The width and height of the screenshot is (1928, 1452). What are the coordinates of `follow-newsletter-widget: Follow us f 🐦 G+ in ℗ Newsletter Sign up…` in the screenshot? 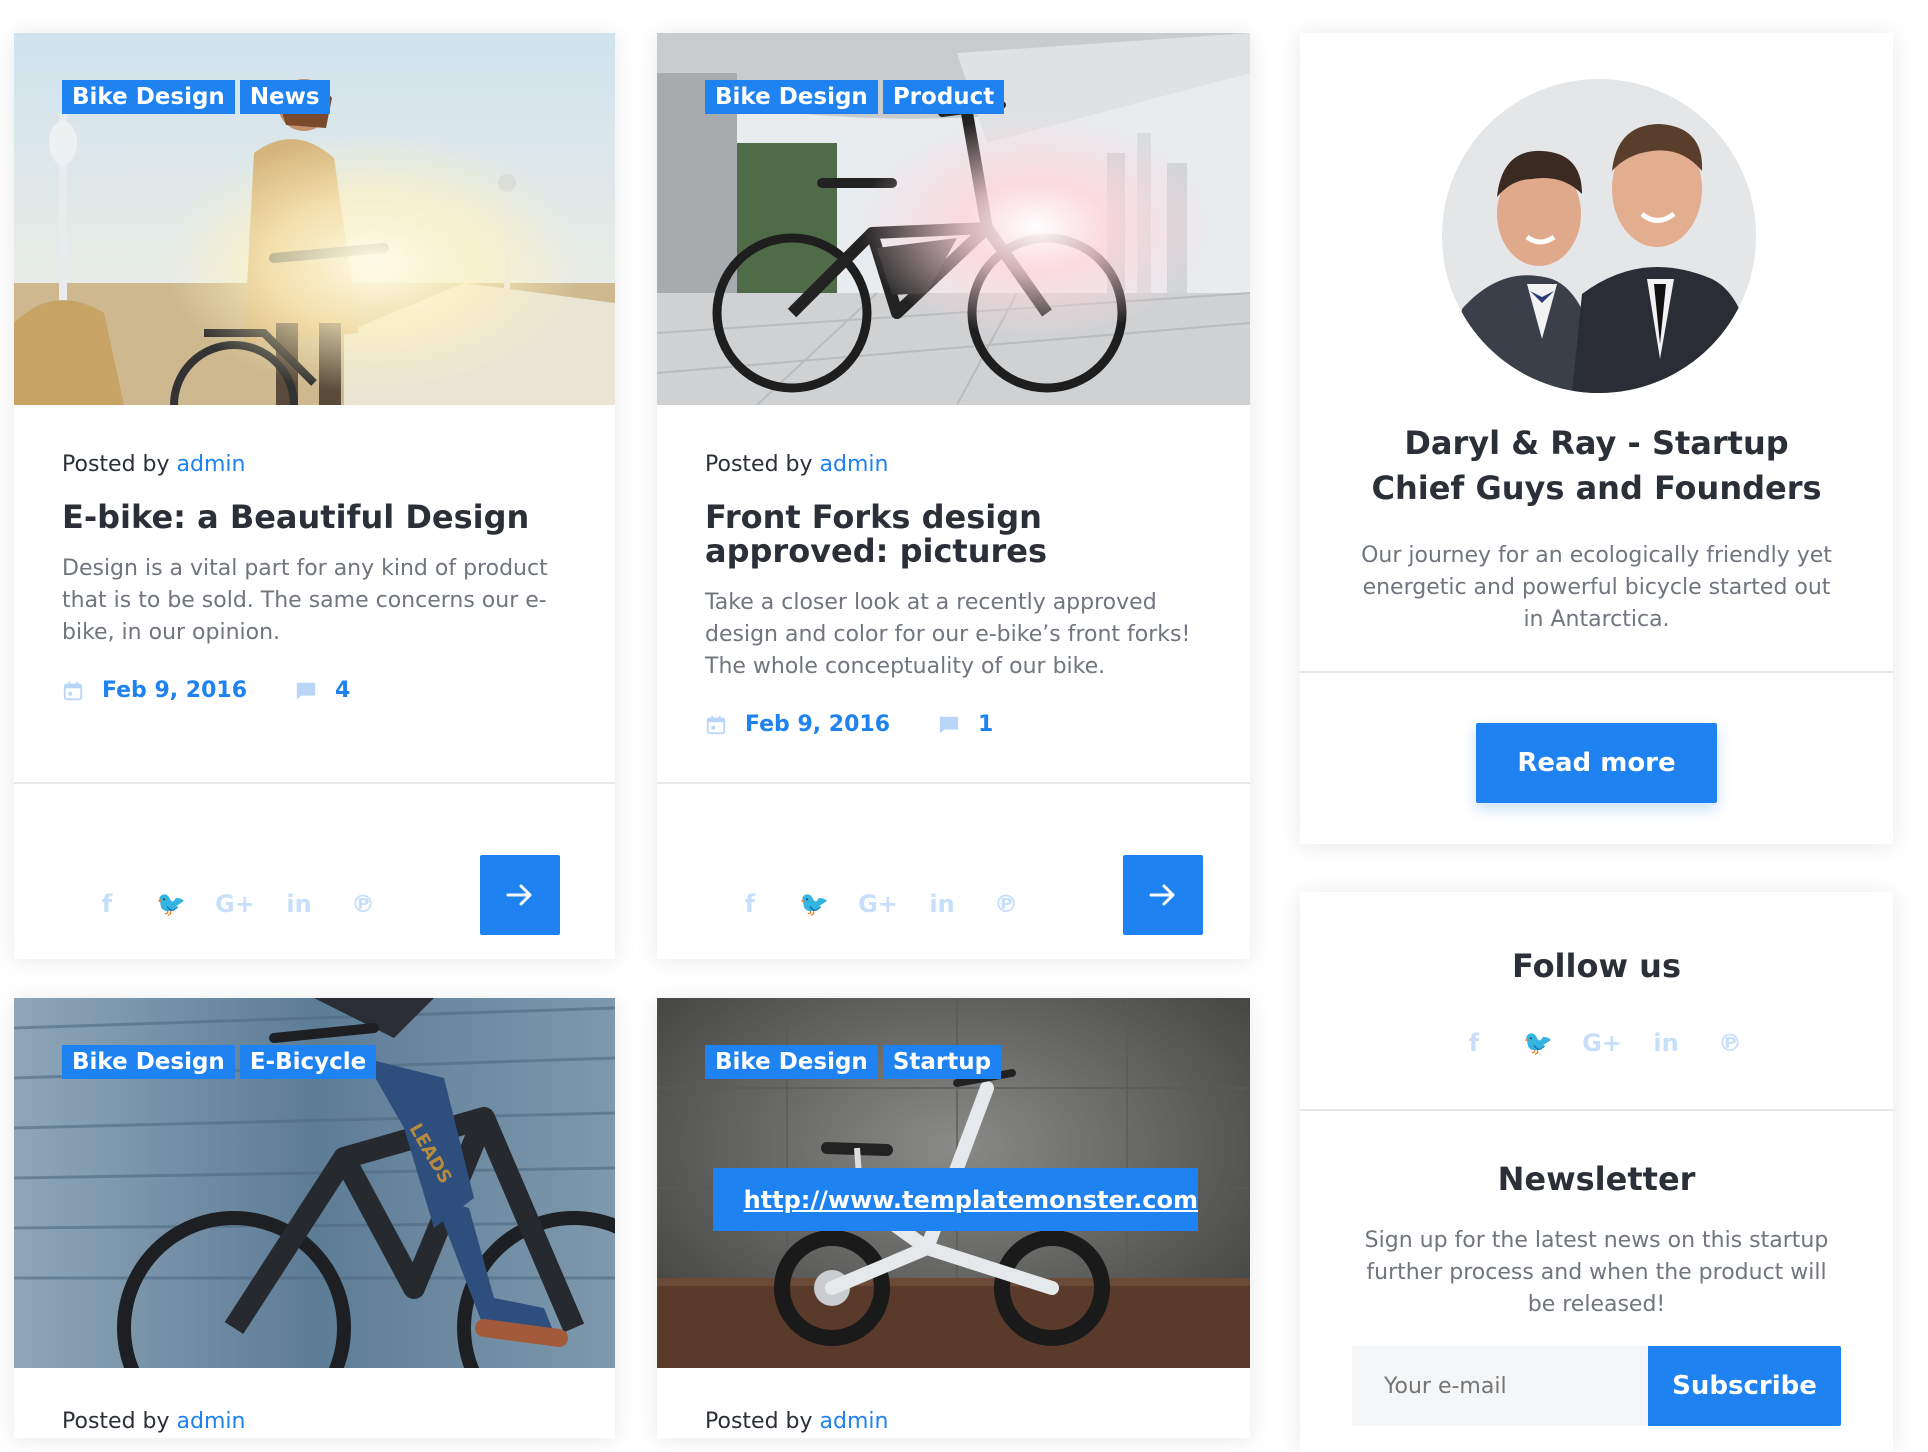 It's located at (1596, 1172).